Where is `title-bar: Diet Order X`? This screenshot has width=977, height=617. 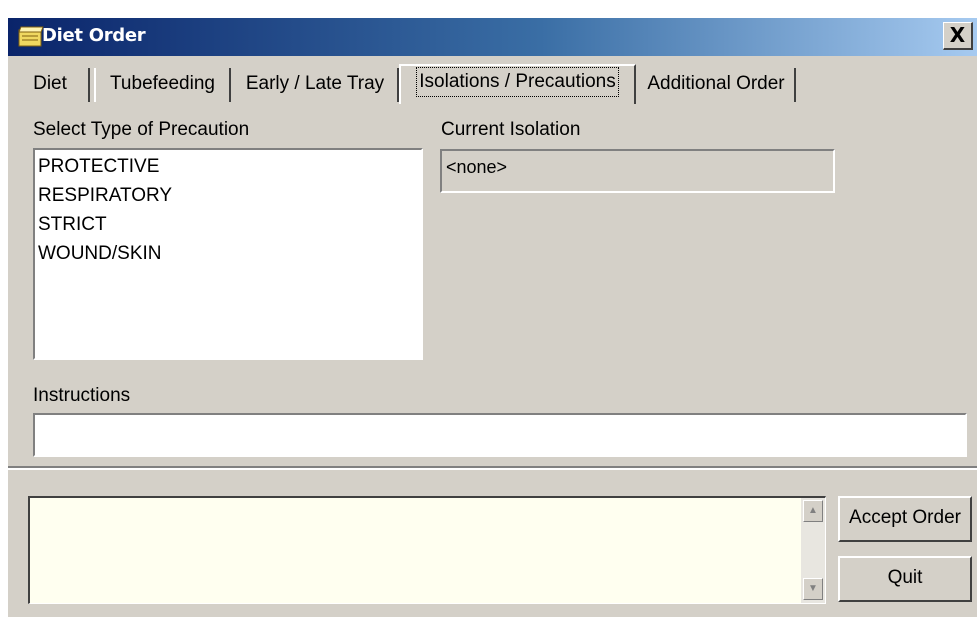
title-bar: Diet Order X is located at coordinates (492, 37).